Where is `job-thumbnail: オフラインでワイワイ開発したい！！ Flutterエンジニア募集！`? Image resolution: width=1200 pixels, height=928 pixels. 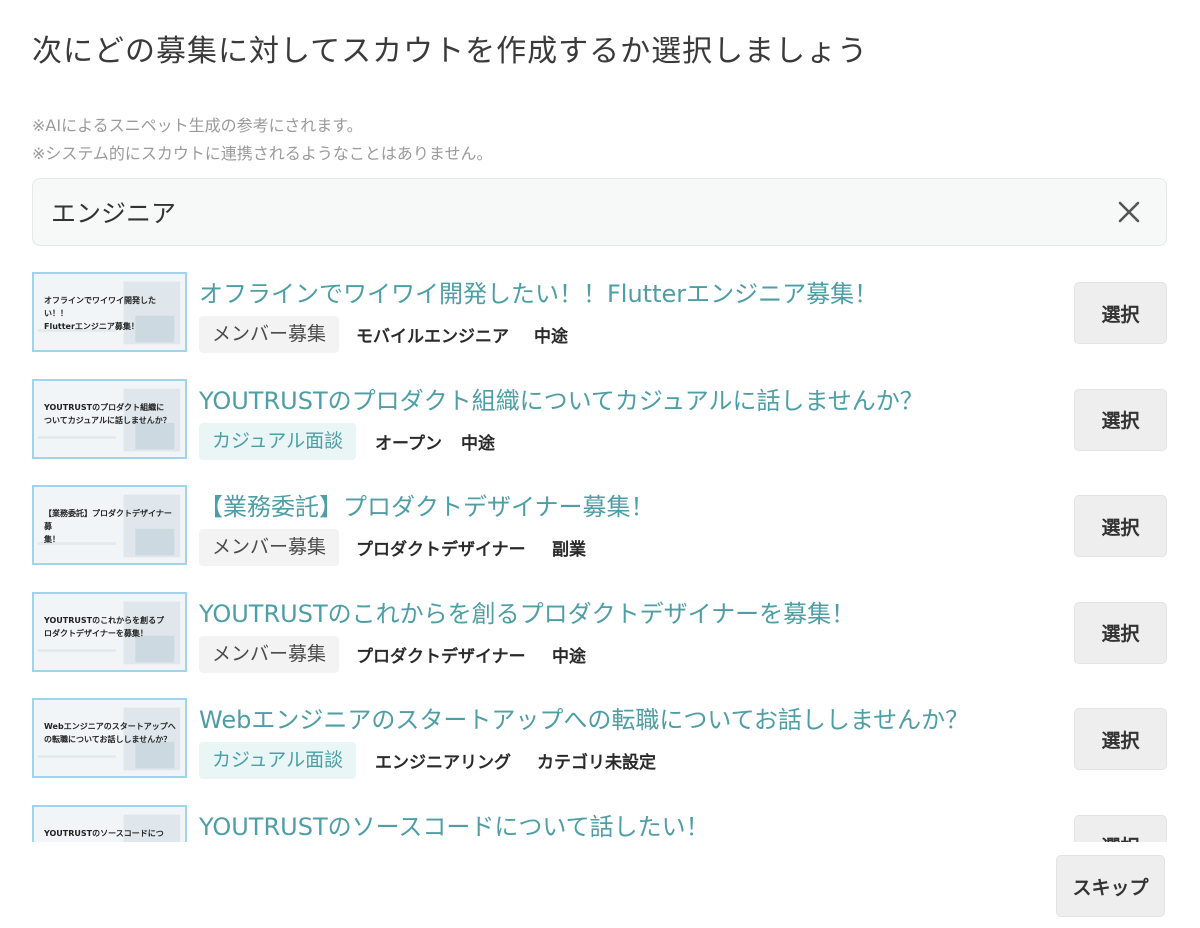 job-thumbnail: オフラインでワイワイ開発したい！！ Flutterエンジニア募集！ is located at coordinates (109, 312).